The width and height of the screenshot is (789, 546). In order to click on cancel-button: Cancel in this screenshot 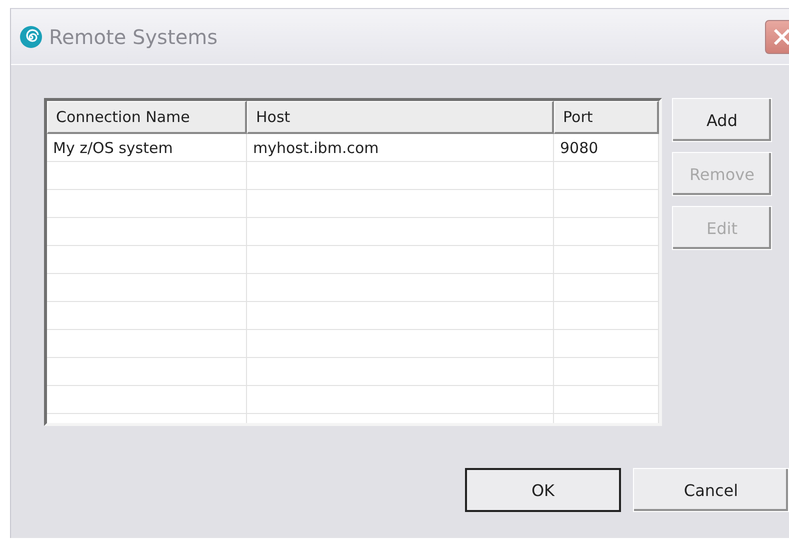, I will do `click(711, 490)`.